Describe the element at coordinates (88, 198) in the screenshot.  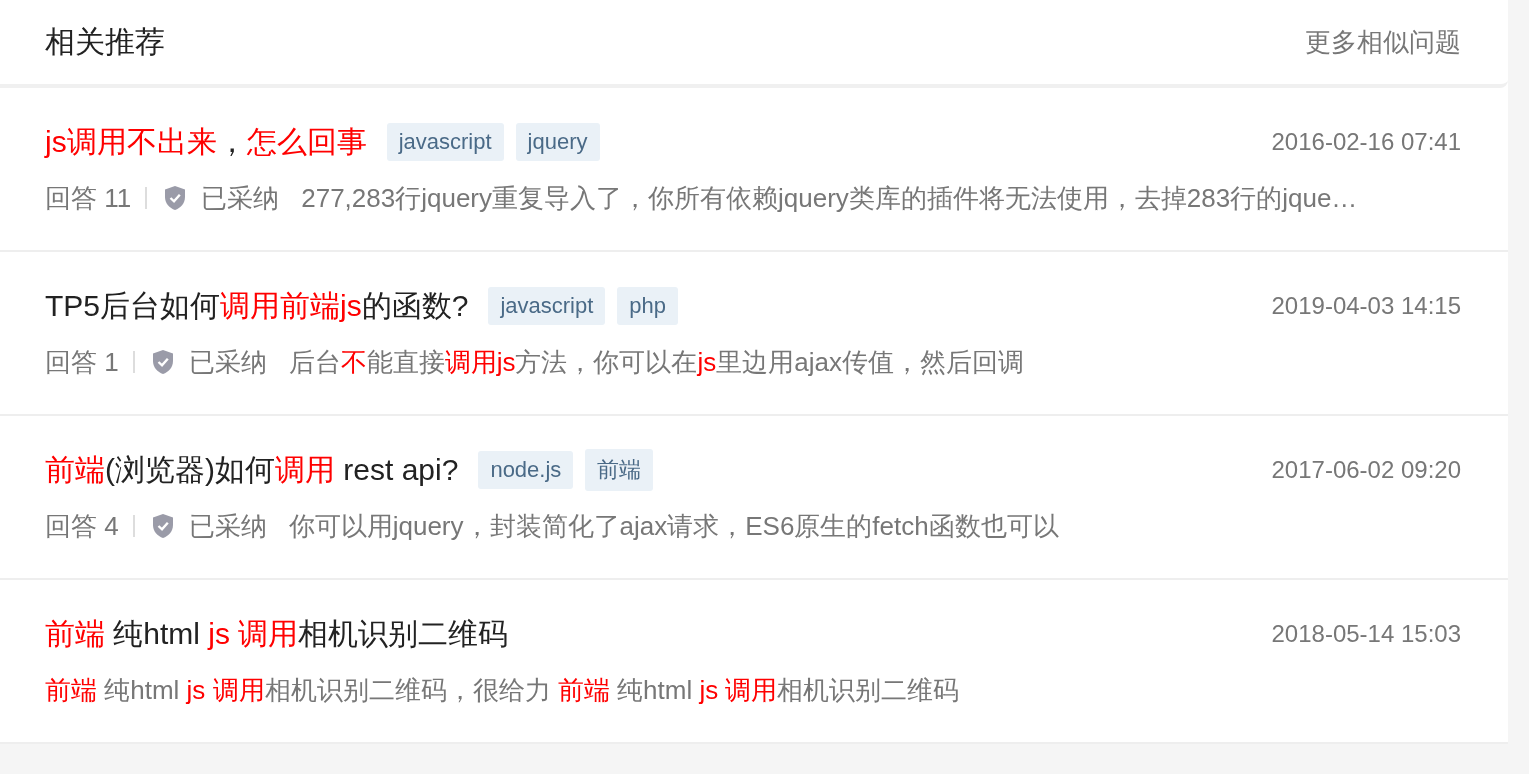
I see `answer-count: 回答 11` at that location.